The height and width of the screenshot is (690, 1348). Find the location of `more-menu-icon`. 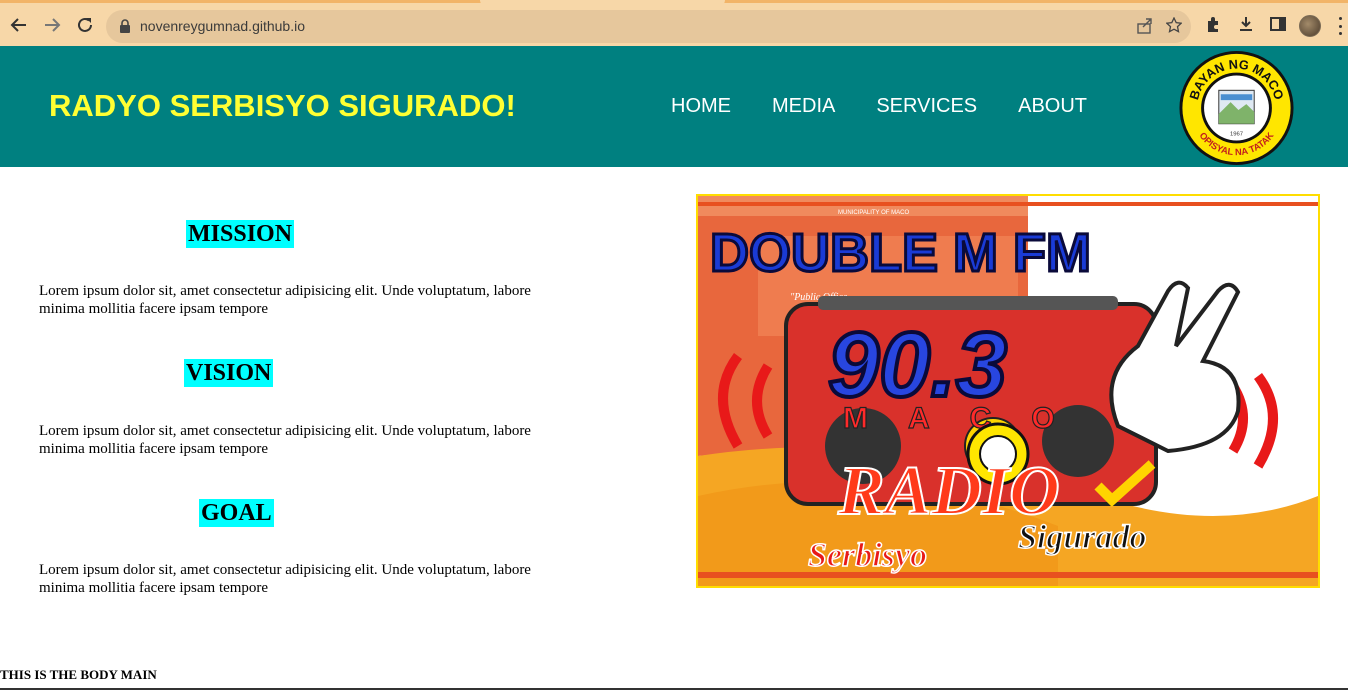

more-menu-icon is located at coordinates (1340, 26).